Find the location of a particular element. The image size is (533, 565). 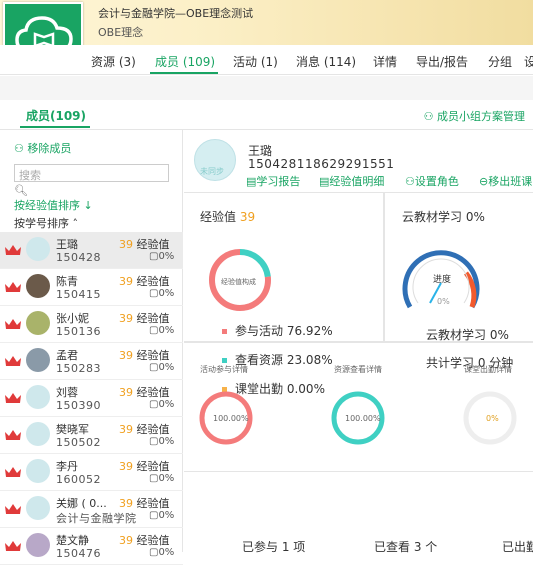

member-id: 150476 is located at coordinates (78, 553).